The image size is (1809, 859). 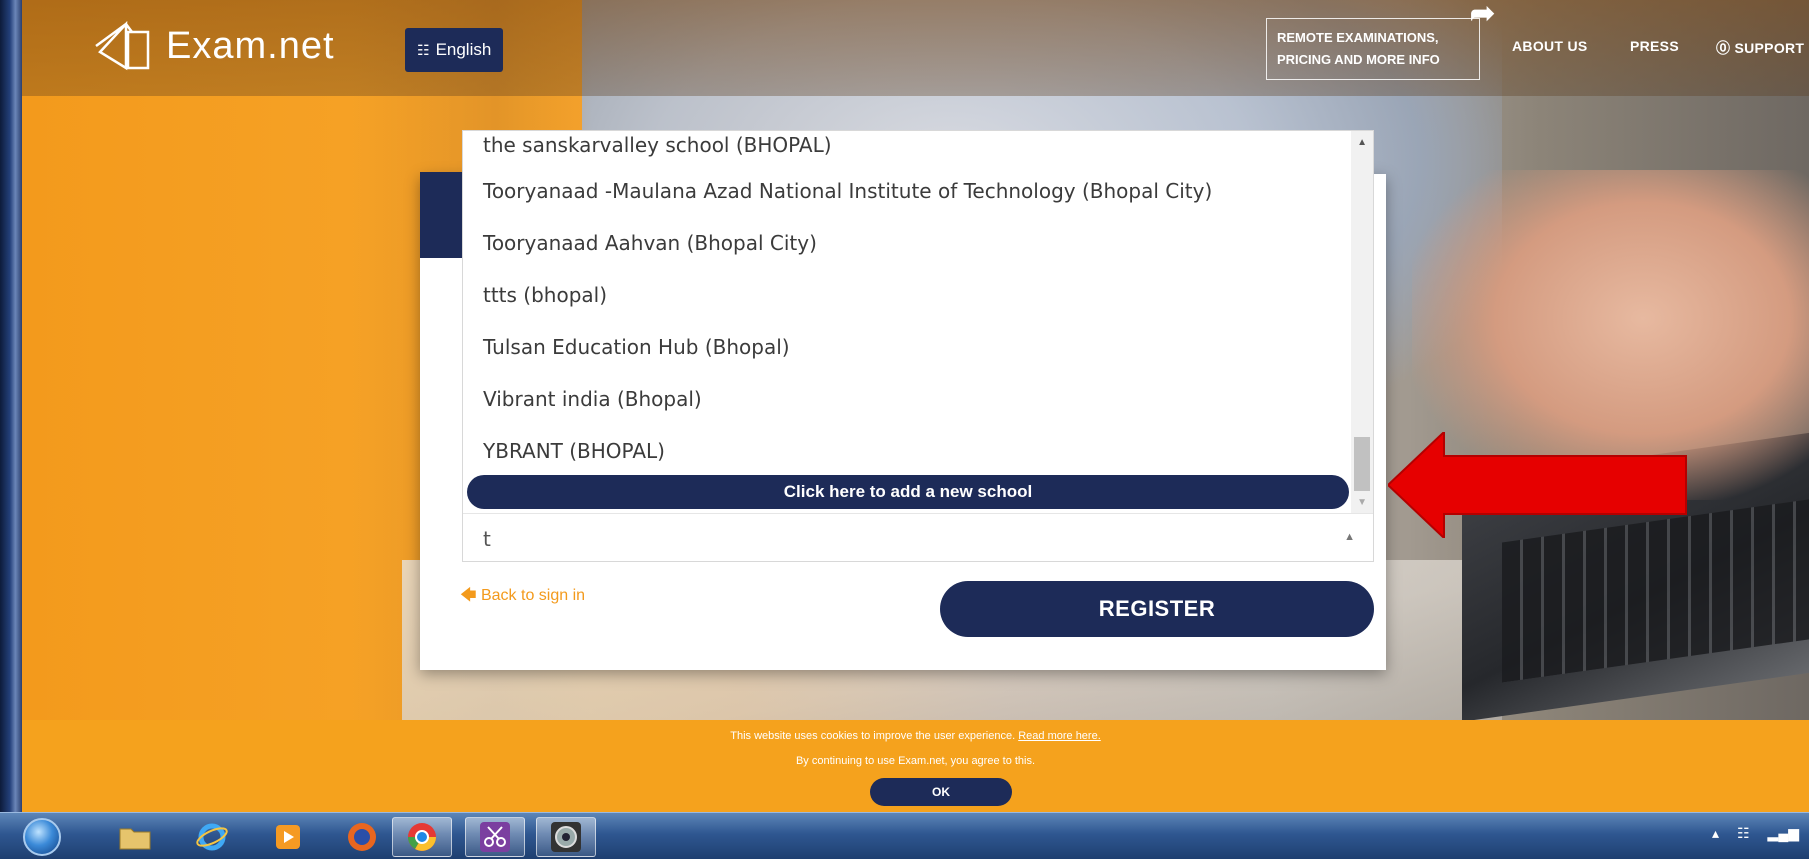 I want to click on taskbar-firefox, so click(x=362, y=837).